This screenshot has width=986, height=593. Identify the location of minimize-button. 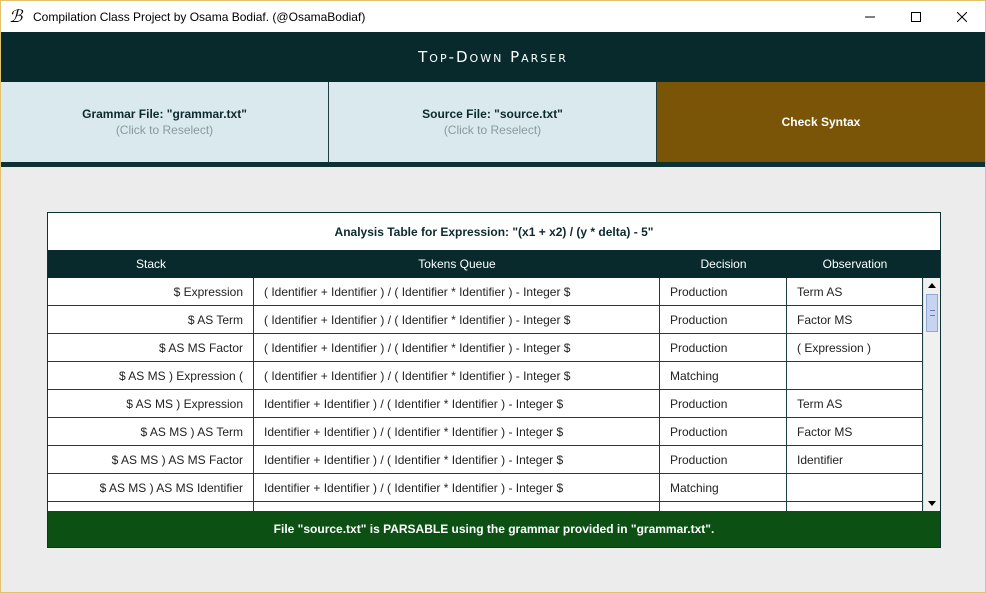
(870, 16).